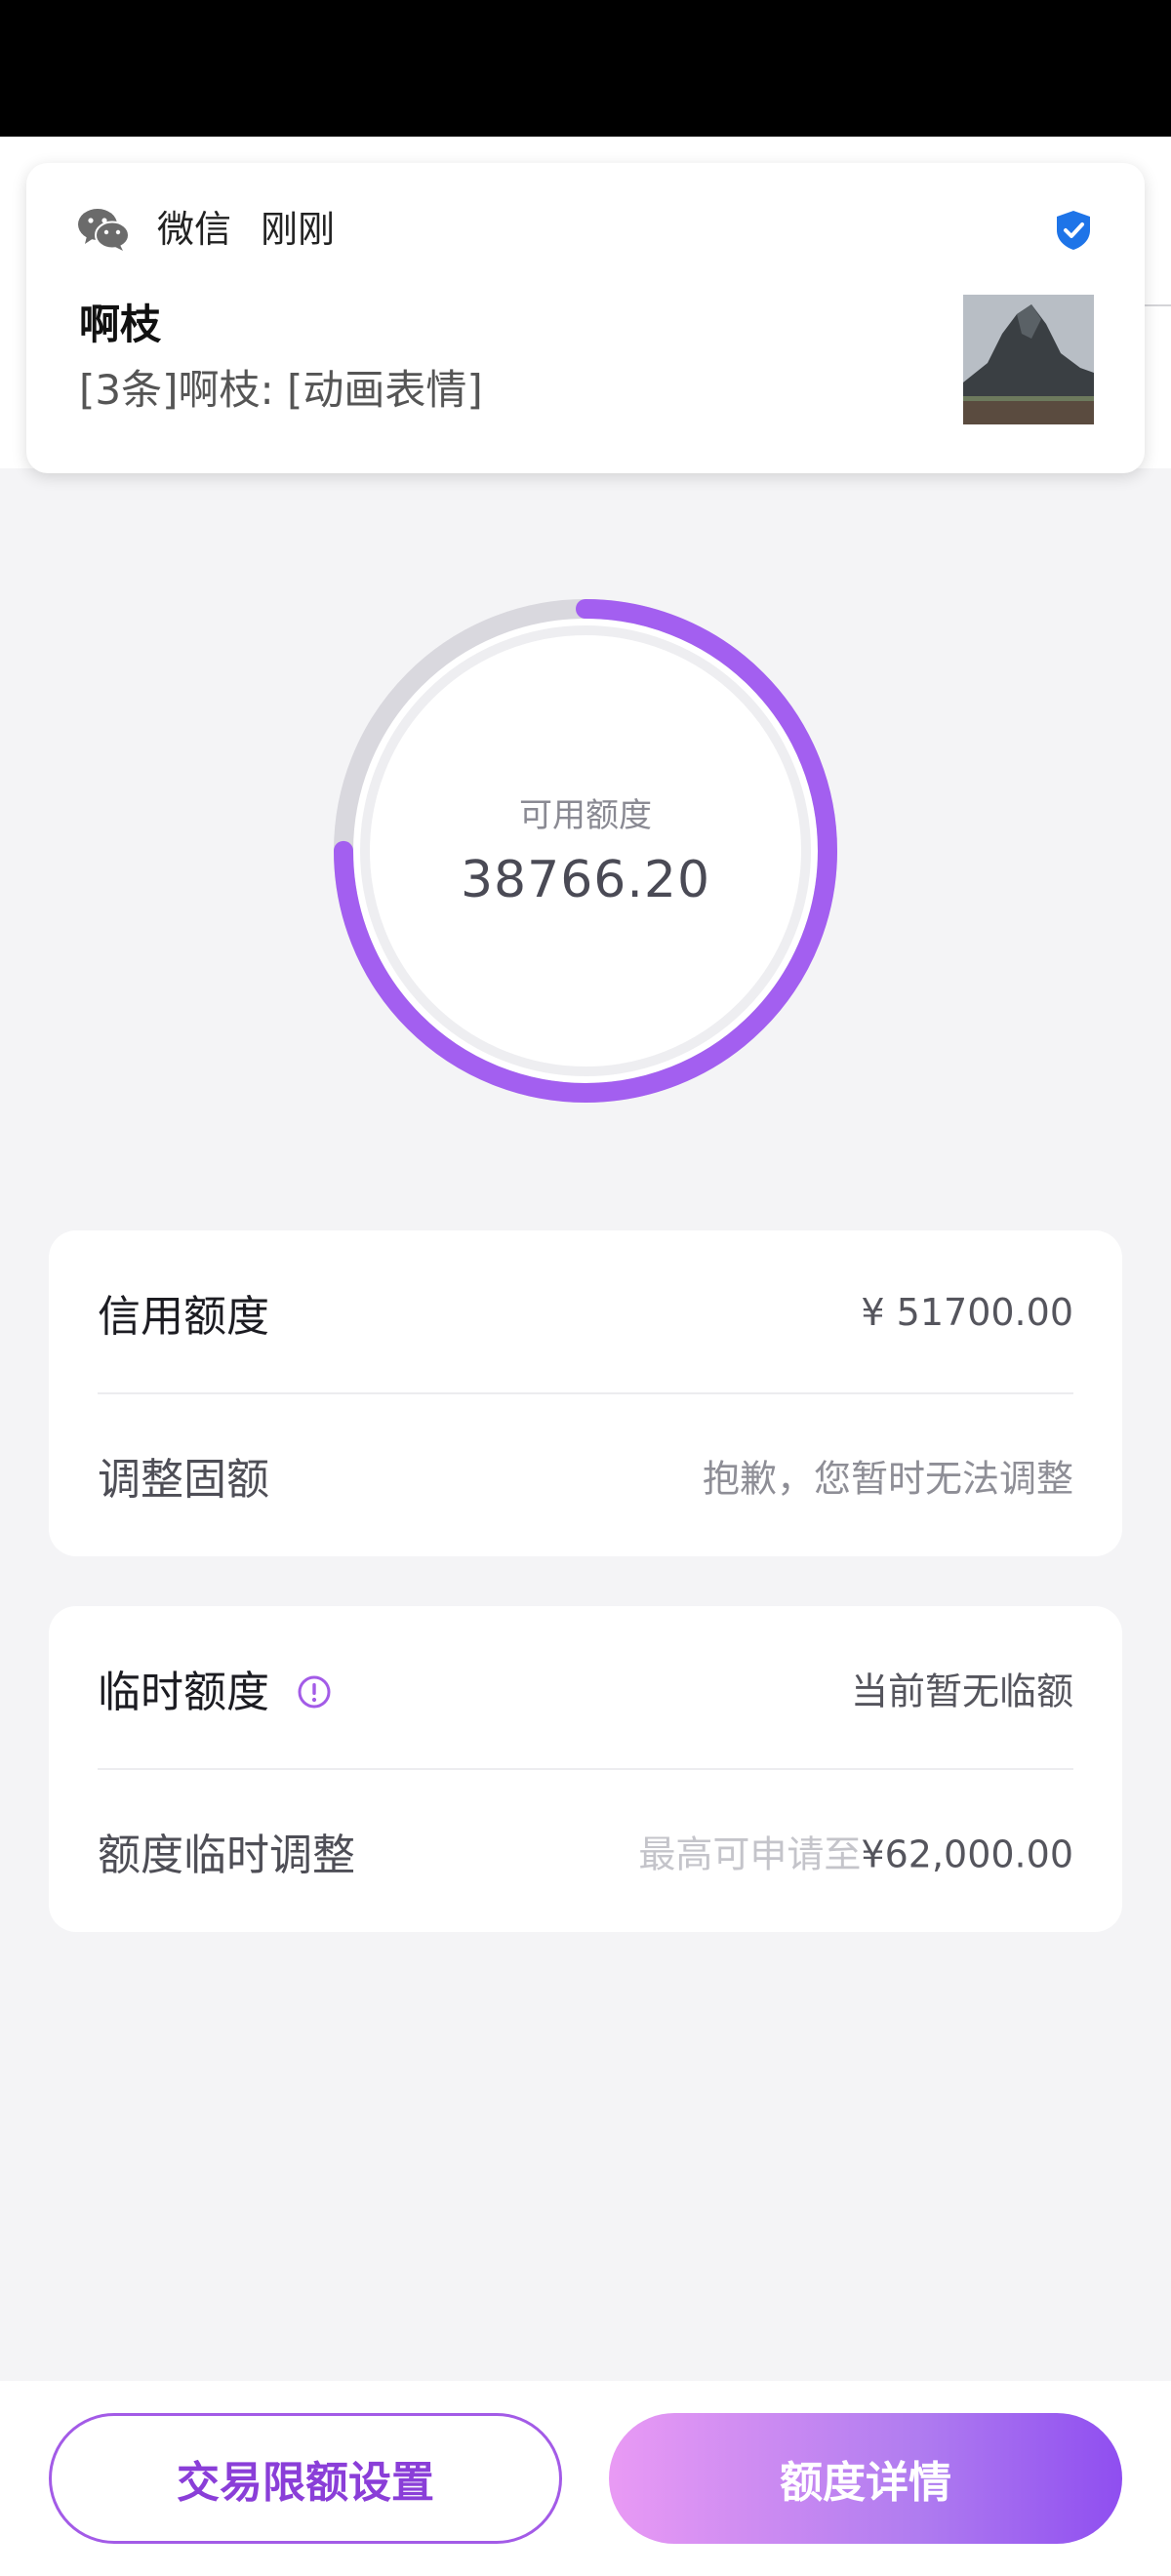 This screenshot has height=2576, width=1171. Describe the element at coordinates (585, 68) in the screenshot. I see `status-bar` at that location.